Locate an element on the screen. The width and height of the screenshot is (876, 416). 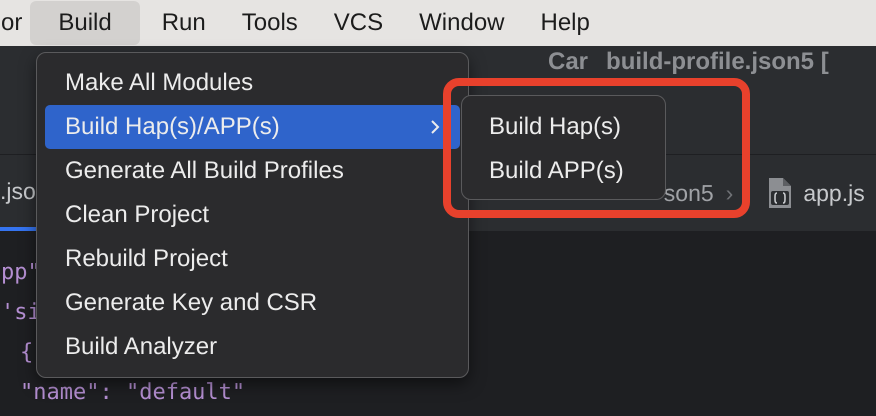
chevron-icon is located at coordinates (435, 127).